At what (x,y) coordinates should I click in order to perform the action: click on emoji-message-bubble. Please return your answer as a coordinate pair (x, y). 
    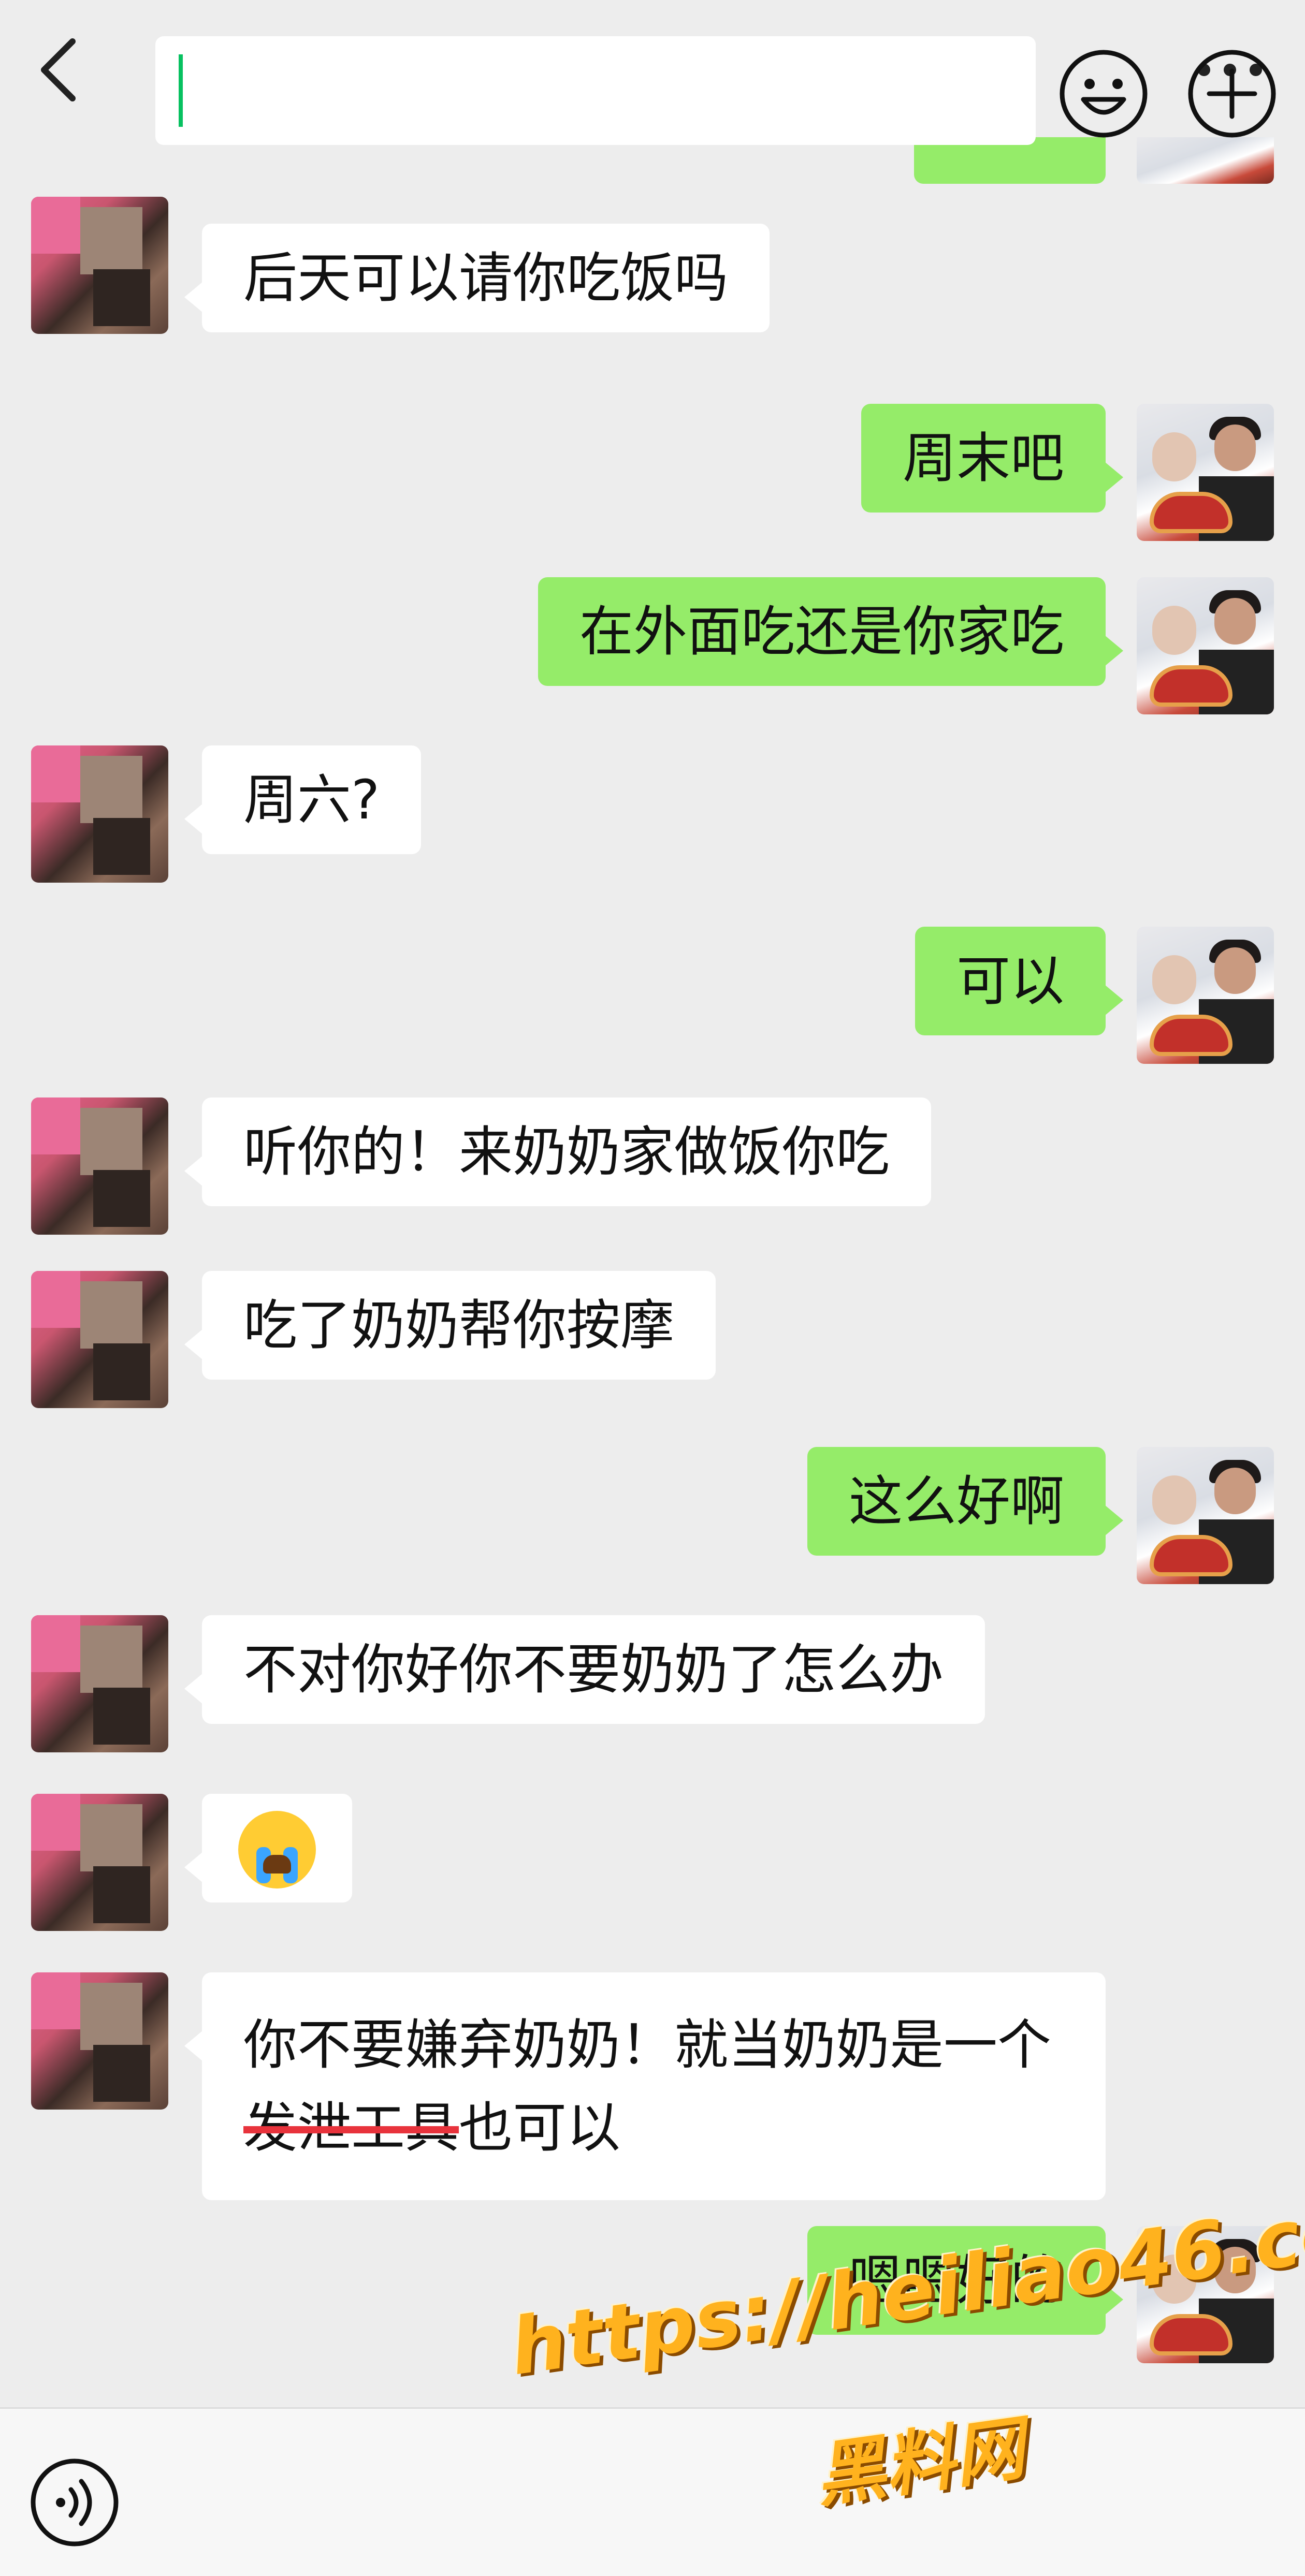
    Looking at the image, I should click on (268, 1848).